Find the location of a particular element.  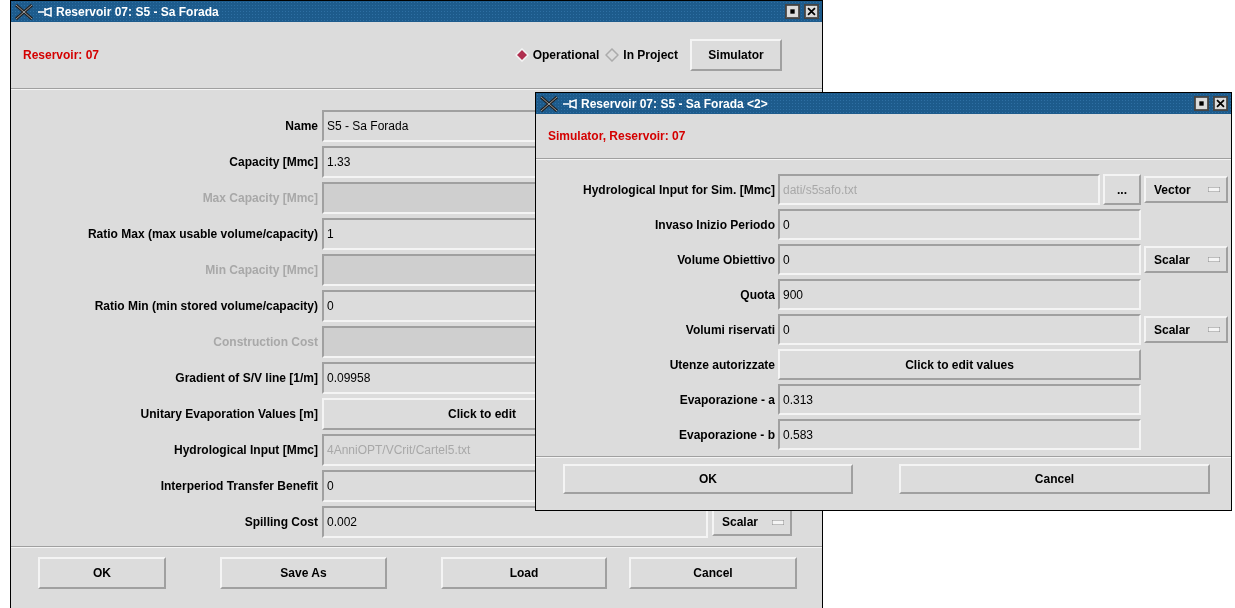

field-label: Capacity [Mmc] is located at coordinates (273, 162).